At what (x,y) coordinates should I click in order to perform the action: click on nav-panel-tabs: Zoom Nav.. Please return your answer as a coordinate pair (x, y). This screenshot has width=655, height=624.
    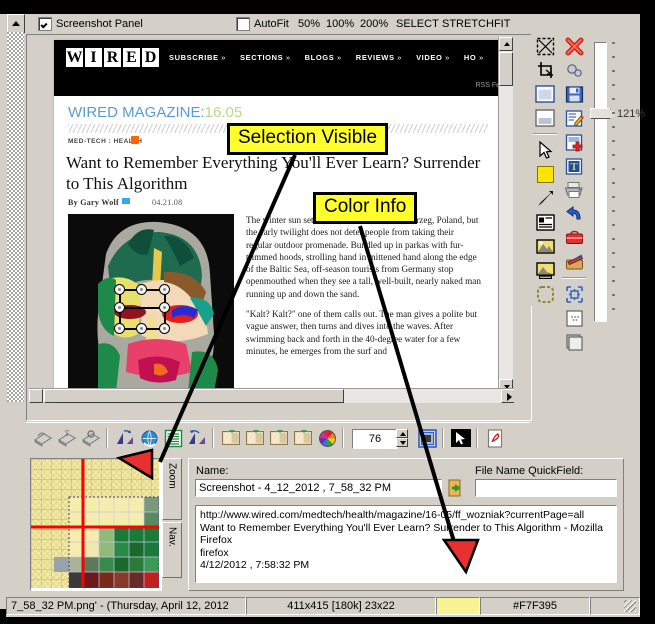
    Looking at the image, I should click on (173, 523).